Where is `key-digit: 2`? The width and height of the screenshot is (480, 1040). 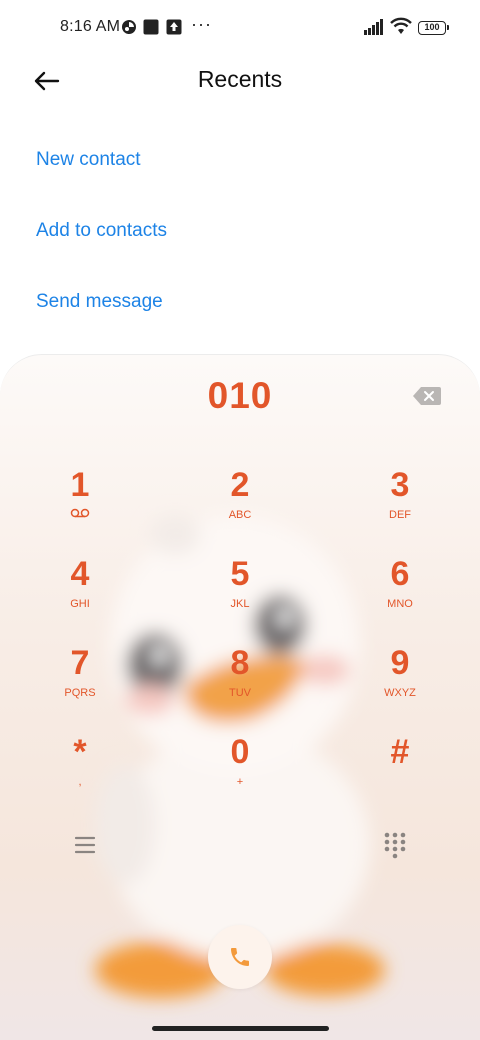
key-digit: 2 is located at coordinates (240, 485).